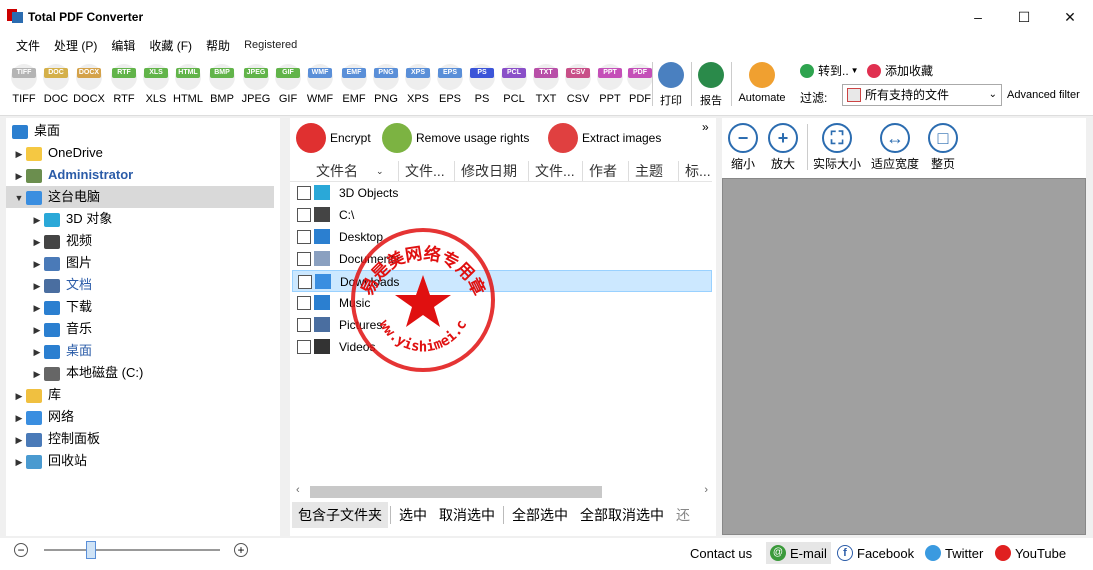  What do you see at coordinates (837, 147) in the screenshot?
I see `actual-size-button: ⛶ 实际大小` at bounding box center [837, 147].